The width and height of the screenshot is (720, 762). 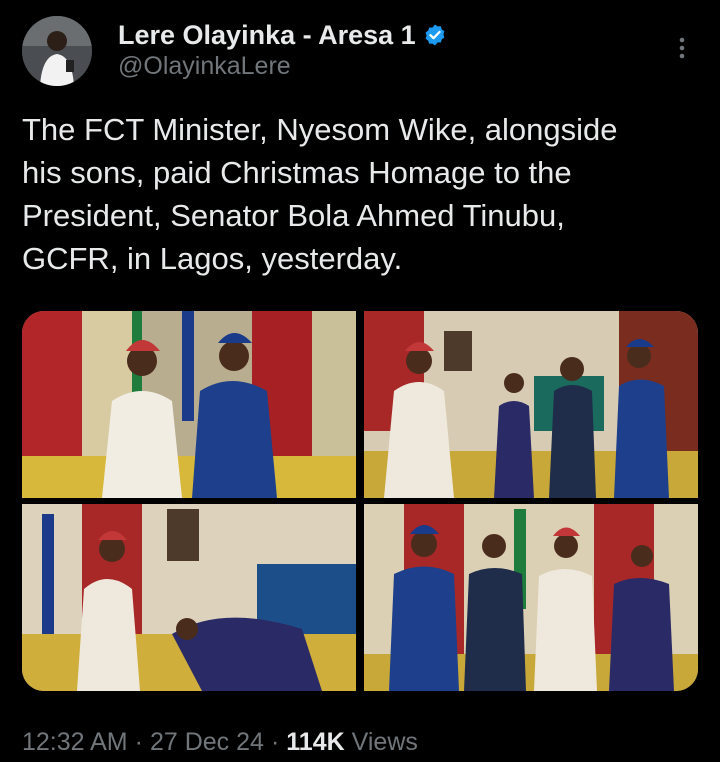 I want to click on author-handle: @OlayinkaLere, so click(x=204, y=66).